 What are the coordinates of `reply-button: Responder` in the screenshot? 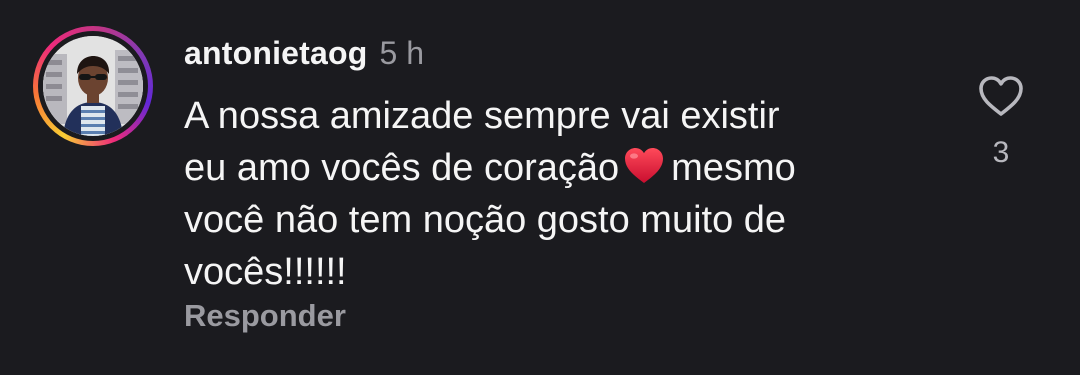 It's located at (265, 316).